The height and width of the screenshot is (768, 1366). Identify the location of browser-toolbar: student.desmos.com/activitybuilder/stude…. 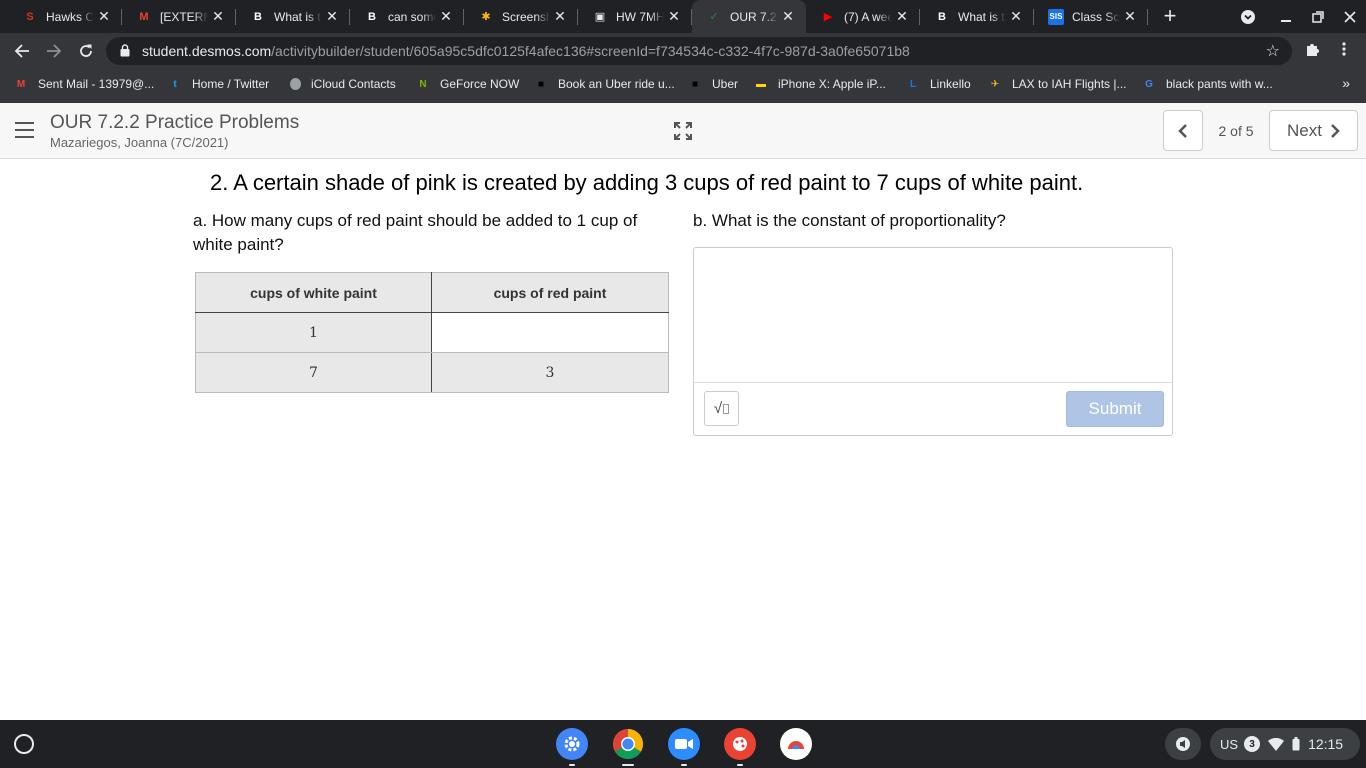
(683, 51).